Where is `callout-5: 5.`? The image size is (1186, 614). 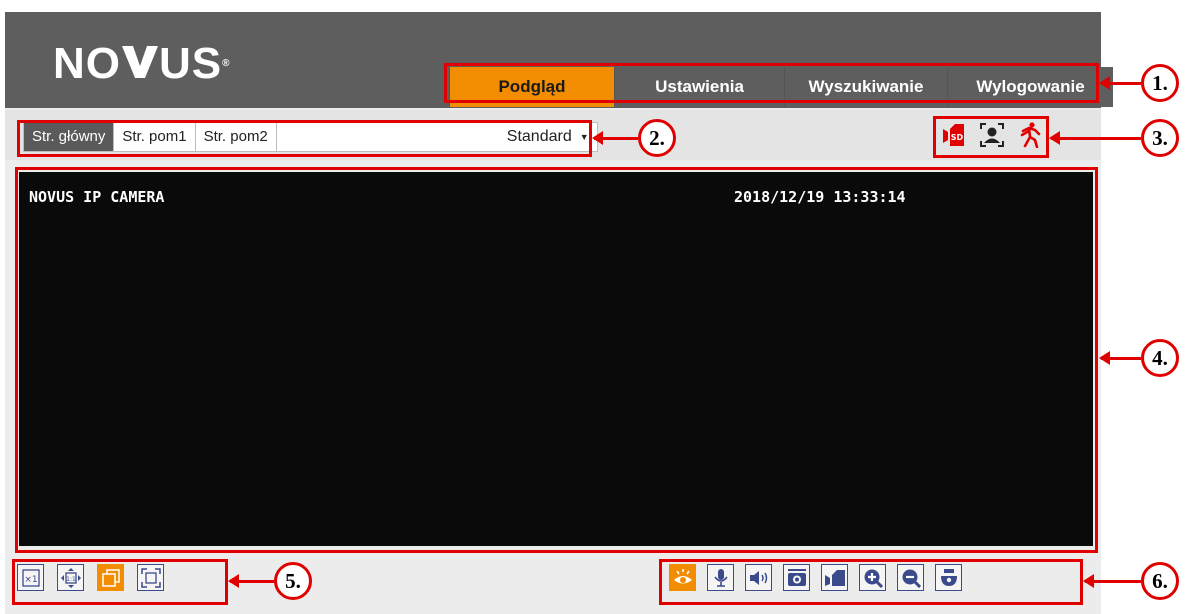 callout-5: 5. is located at coordinates (293, 581).